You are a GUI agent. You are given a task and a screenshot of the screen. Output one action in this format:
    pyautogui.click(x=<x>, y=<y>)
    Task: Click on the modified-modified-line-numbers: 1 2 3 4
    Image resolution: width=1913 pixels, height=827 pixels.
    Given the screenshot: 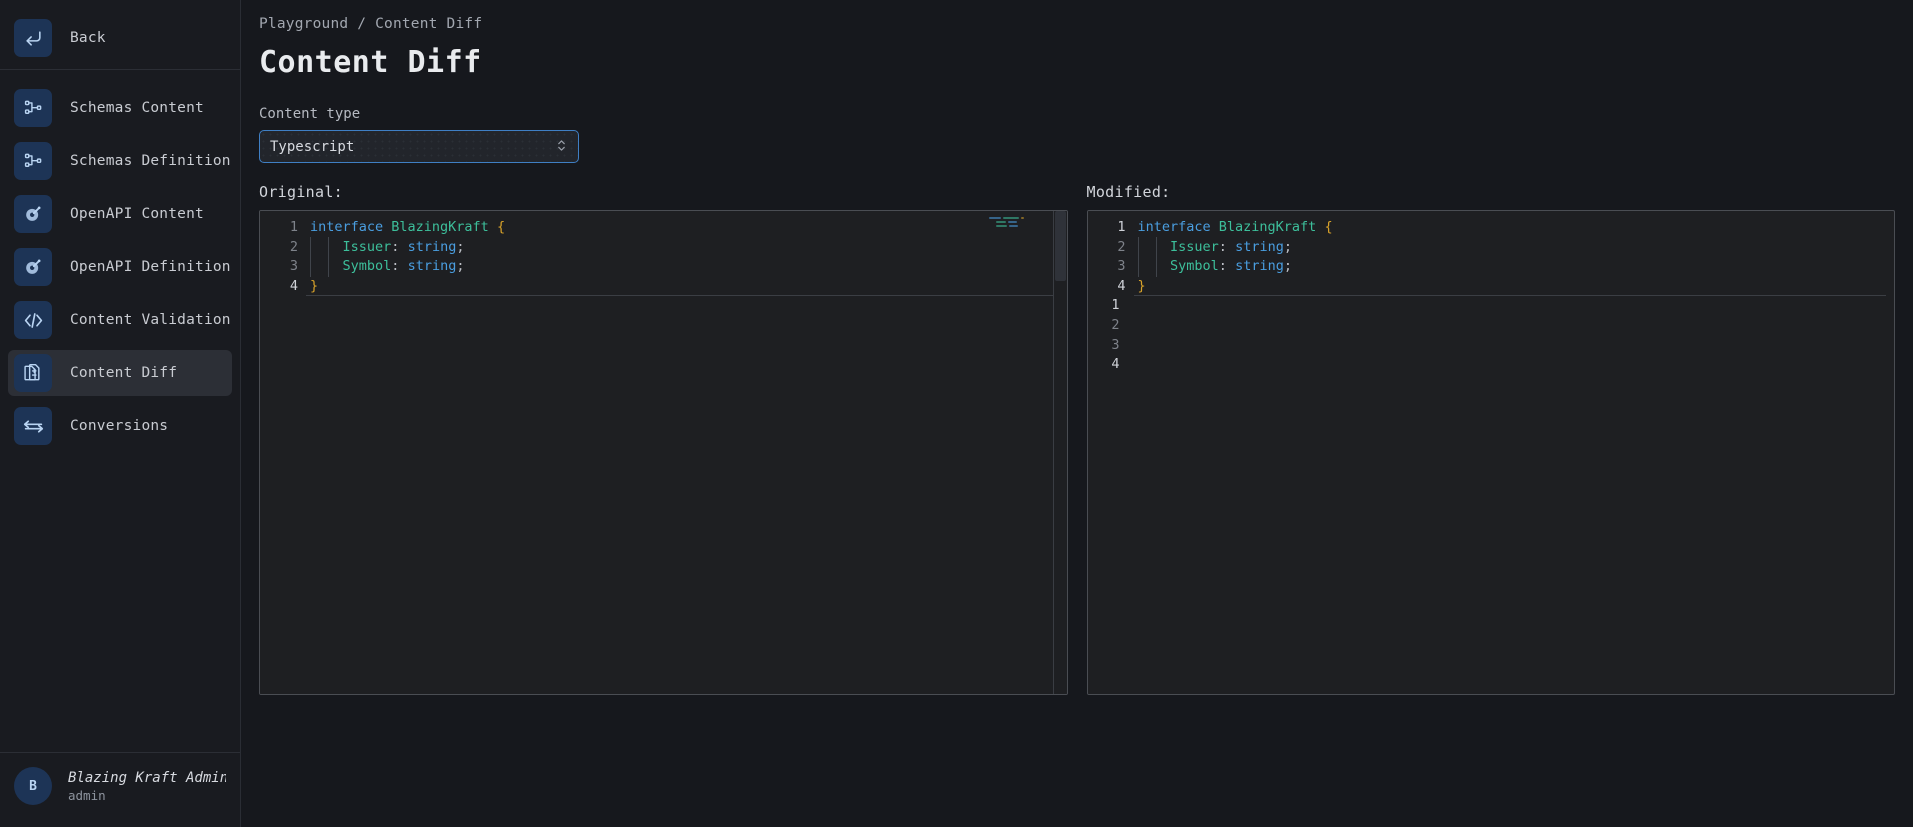 What is the action you would take?
    pyautogui.click(x=1108, y=335)
    